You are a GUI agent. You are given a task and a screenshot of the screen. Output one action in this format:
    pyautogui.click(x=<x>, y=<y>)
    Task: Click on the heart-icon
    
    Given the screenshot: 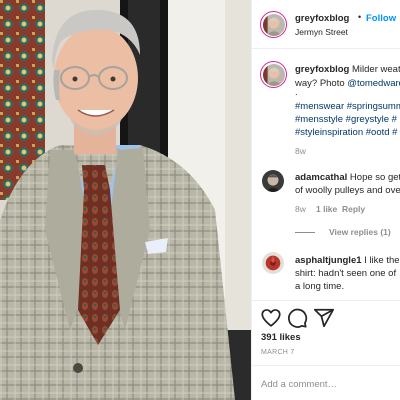 What is the action you would take?
    pyautogui.click(x=271, y=318)
    